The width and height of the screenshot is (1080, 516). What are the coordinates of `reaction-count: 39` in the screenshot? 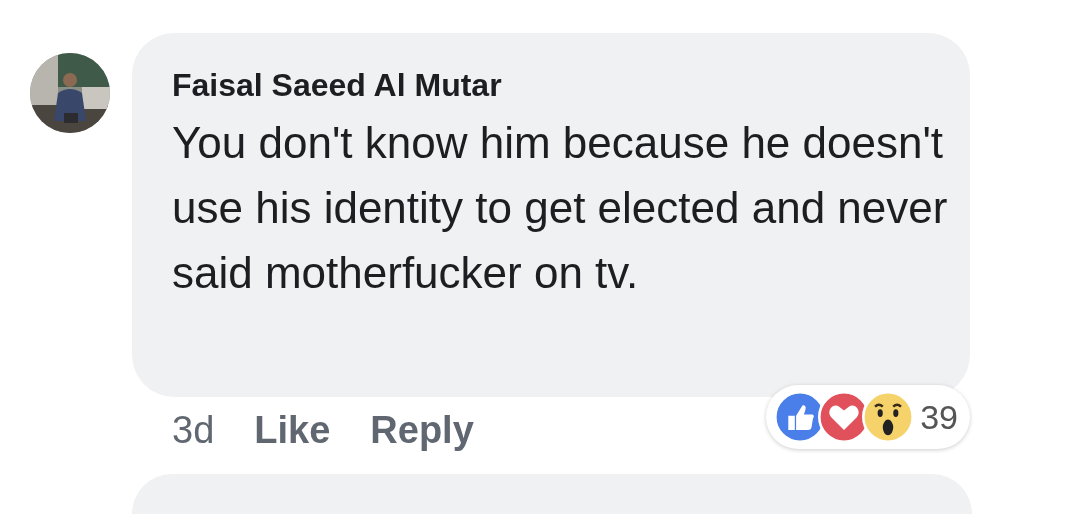 It's located at (939, 417).